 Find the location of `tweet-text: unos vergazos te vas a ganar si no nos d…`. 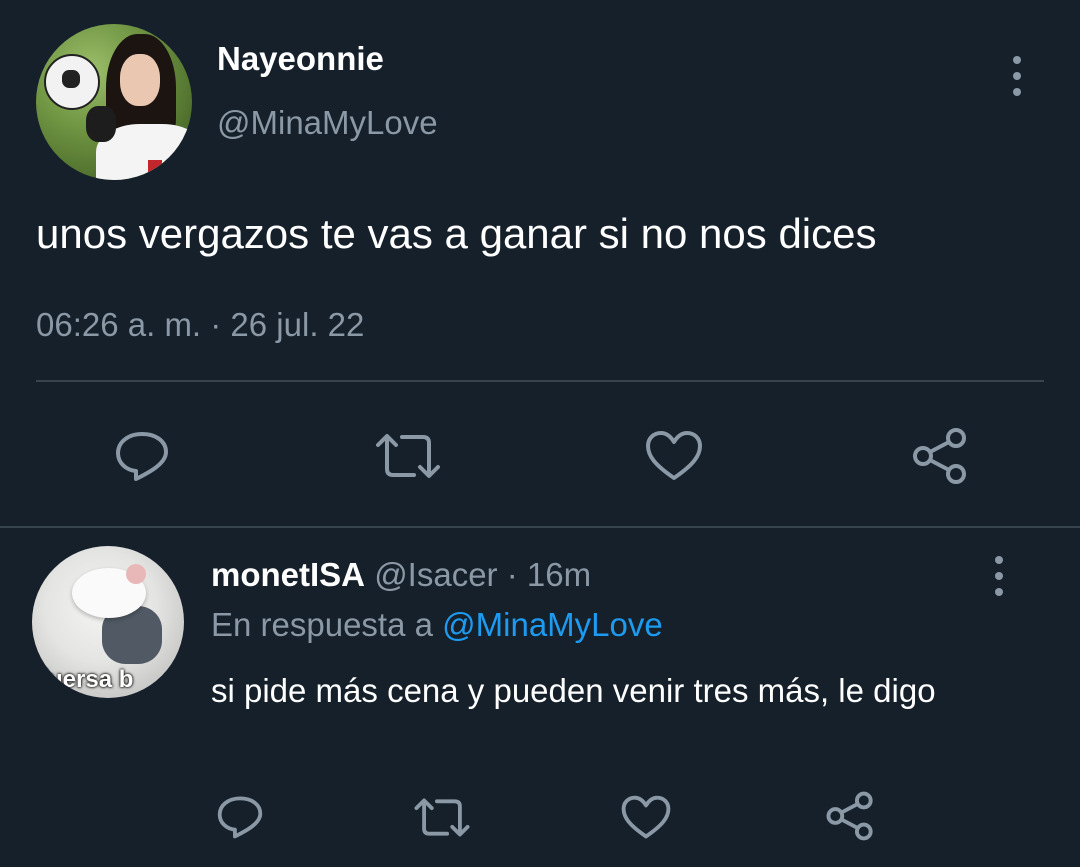

tweet-text: unos vergazos te vas a ganar si no nos d… is located at coordinates (456, 233).